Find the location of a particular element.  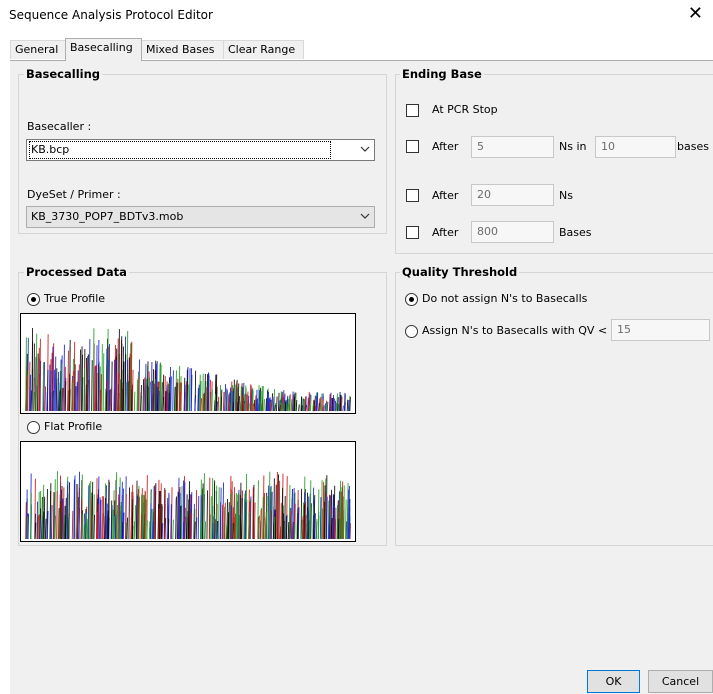

tab-basecalling: Basecalling is located at coordinates (103, 49).